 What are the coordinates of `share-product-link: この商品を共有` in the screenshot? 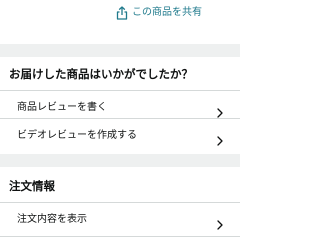 It's located at (159, 13).